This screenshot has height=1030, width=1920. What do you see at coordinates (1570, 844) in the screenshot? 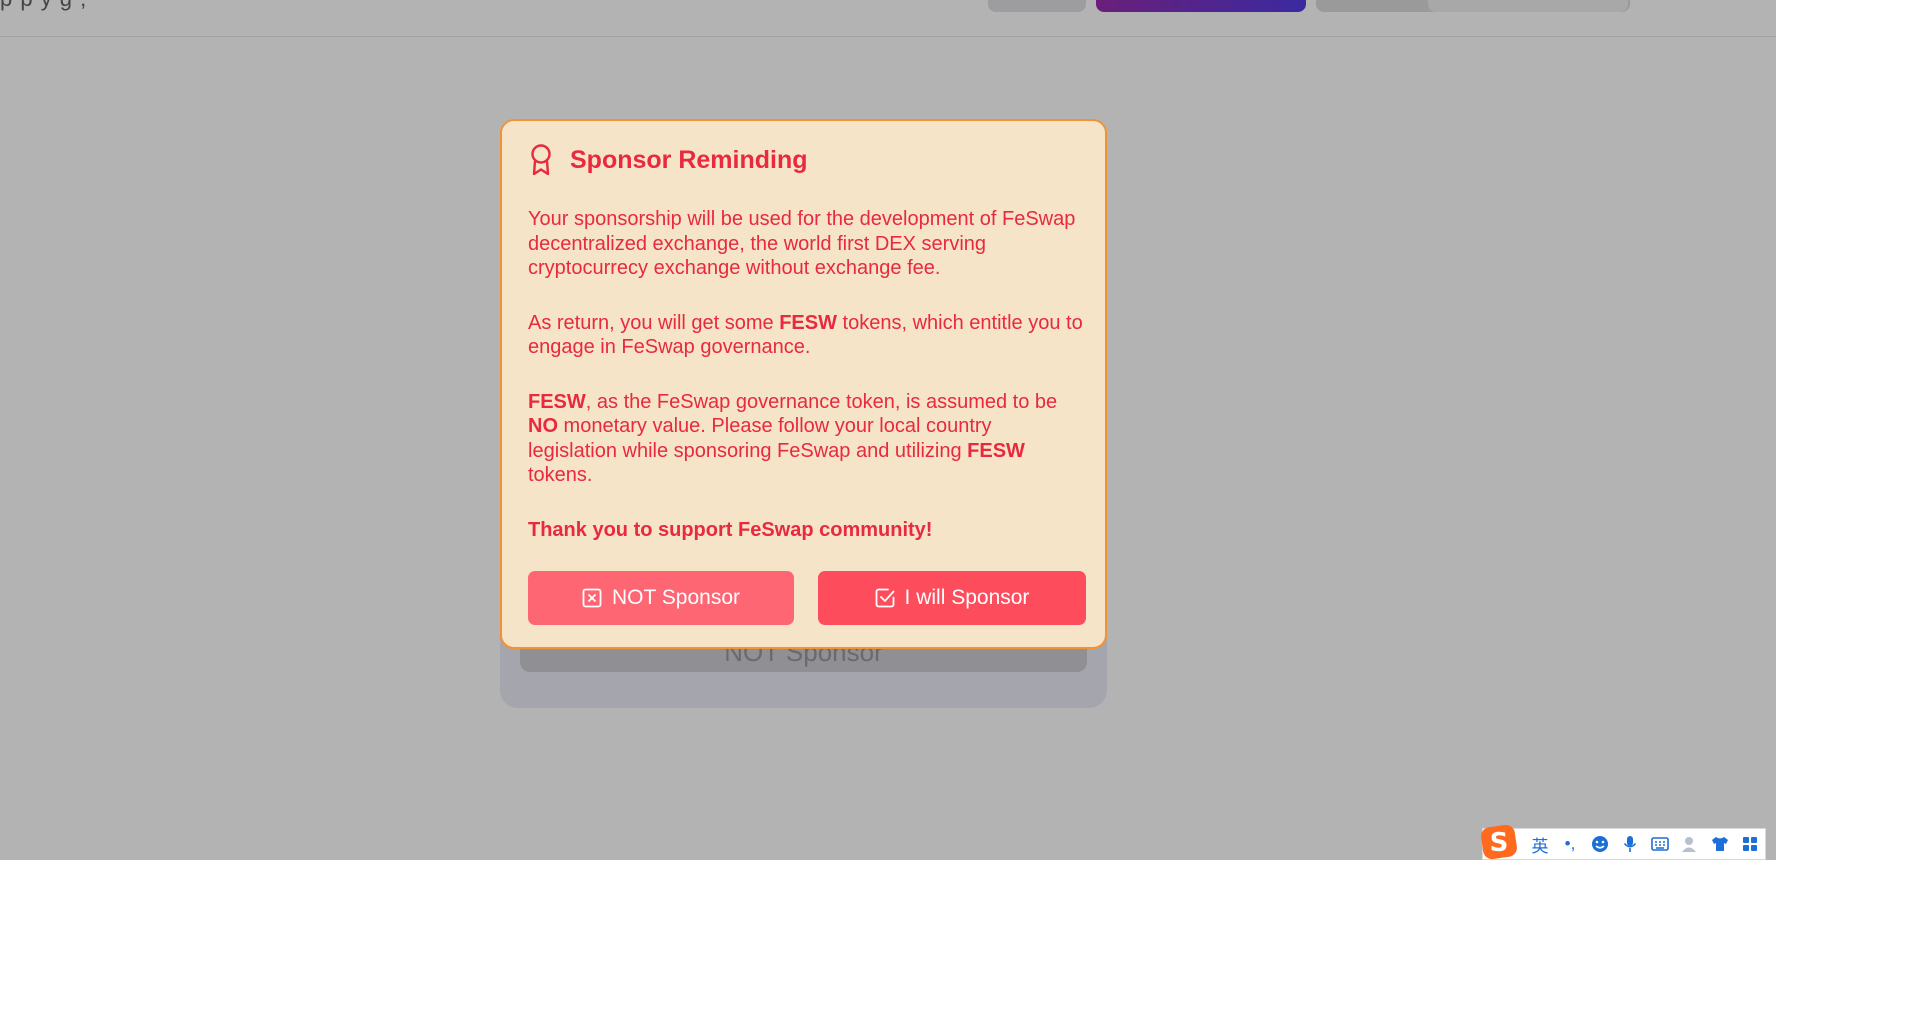
I see `ime-punctuation-toggle: •,` at bounding box center [1570, 844].